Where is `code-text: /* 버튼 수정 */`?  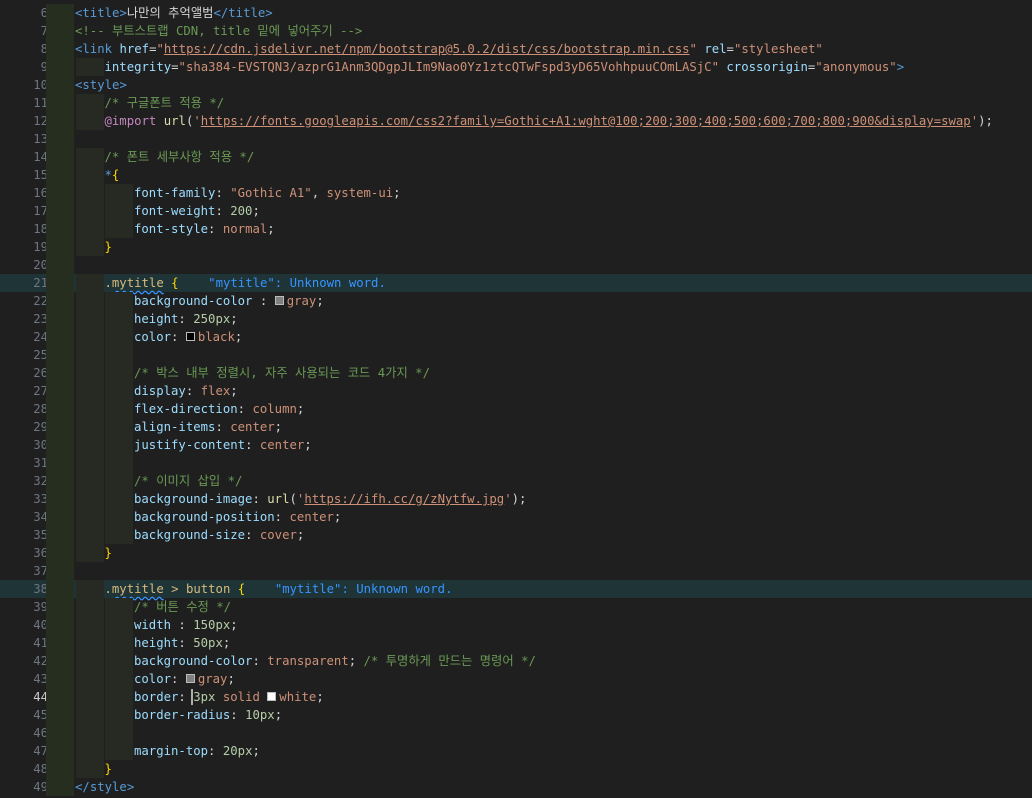
code-text: /* 버튼 수정 */ is located at coordinates (182, 607).